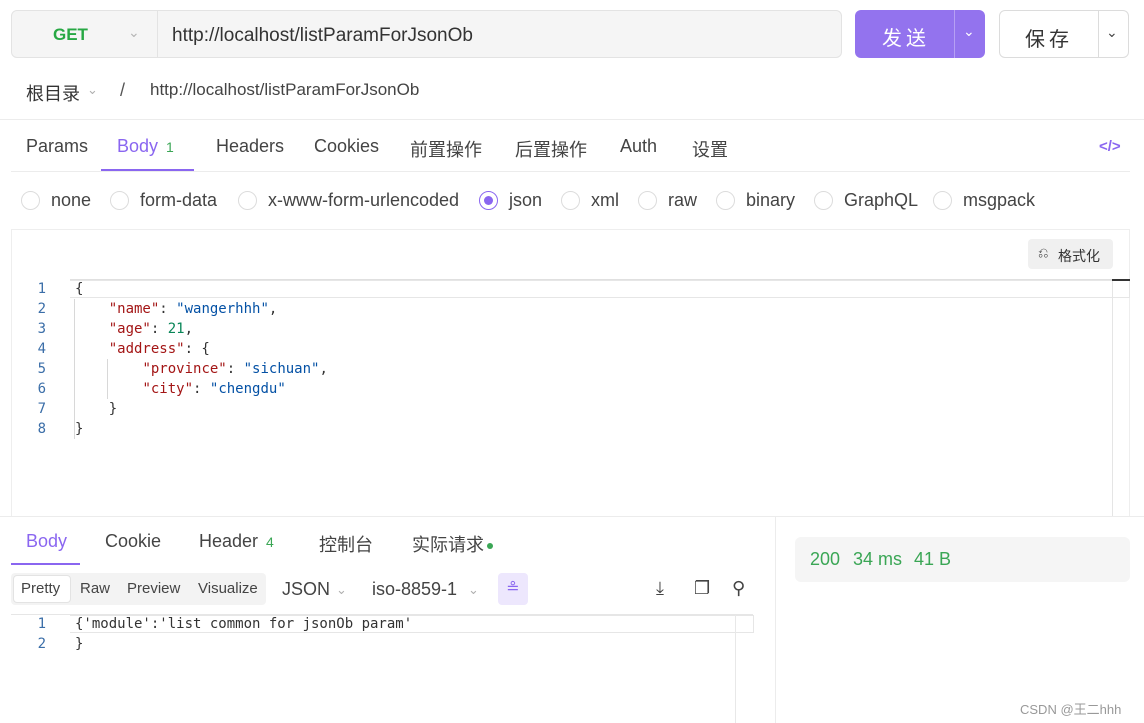 The height and width of the screenshot is (723, 1144). I want to click on method-label: GET, so click(70, 34).